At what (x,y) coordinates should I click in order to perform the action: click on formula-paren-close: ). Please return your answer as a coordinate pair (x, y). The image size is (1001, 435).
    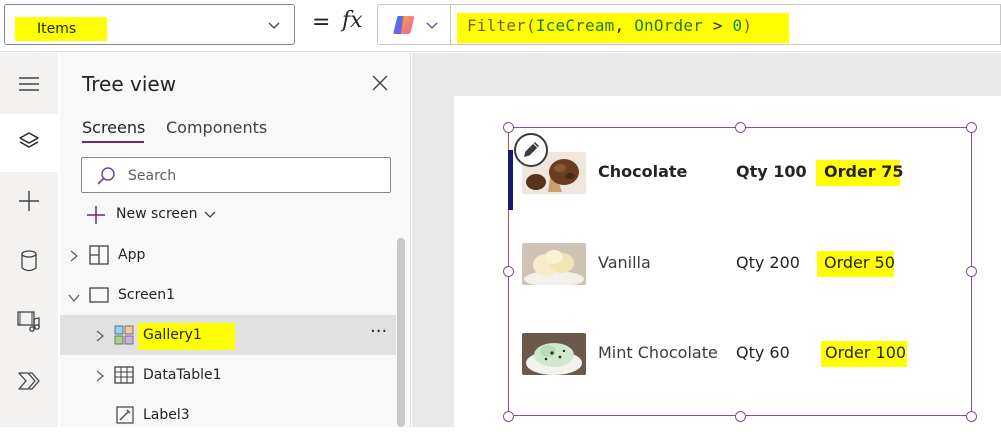
    Looking at the image, I should click on (747, 25).